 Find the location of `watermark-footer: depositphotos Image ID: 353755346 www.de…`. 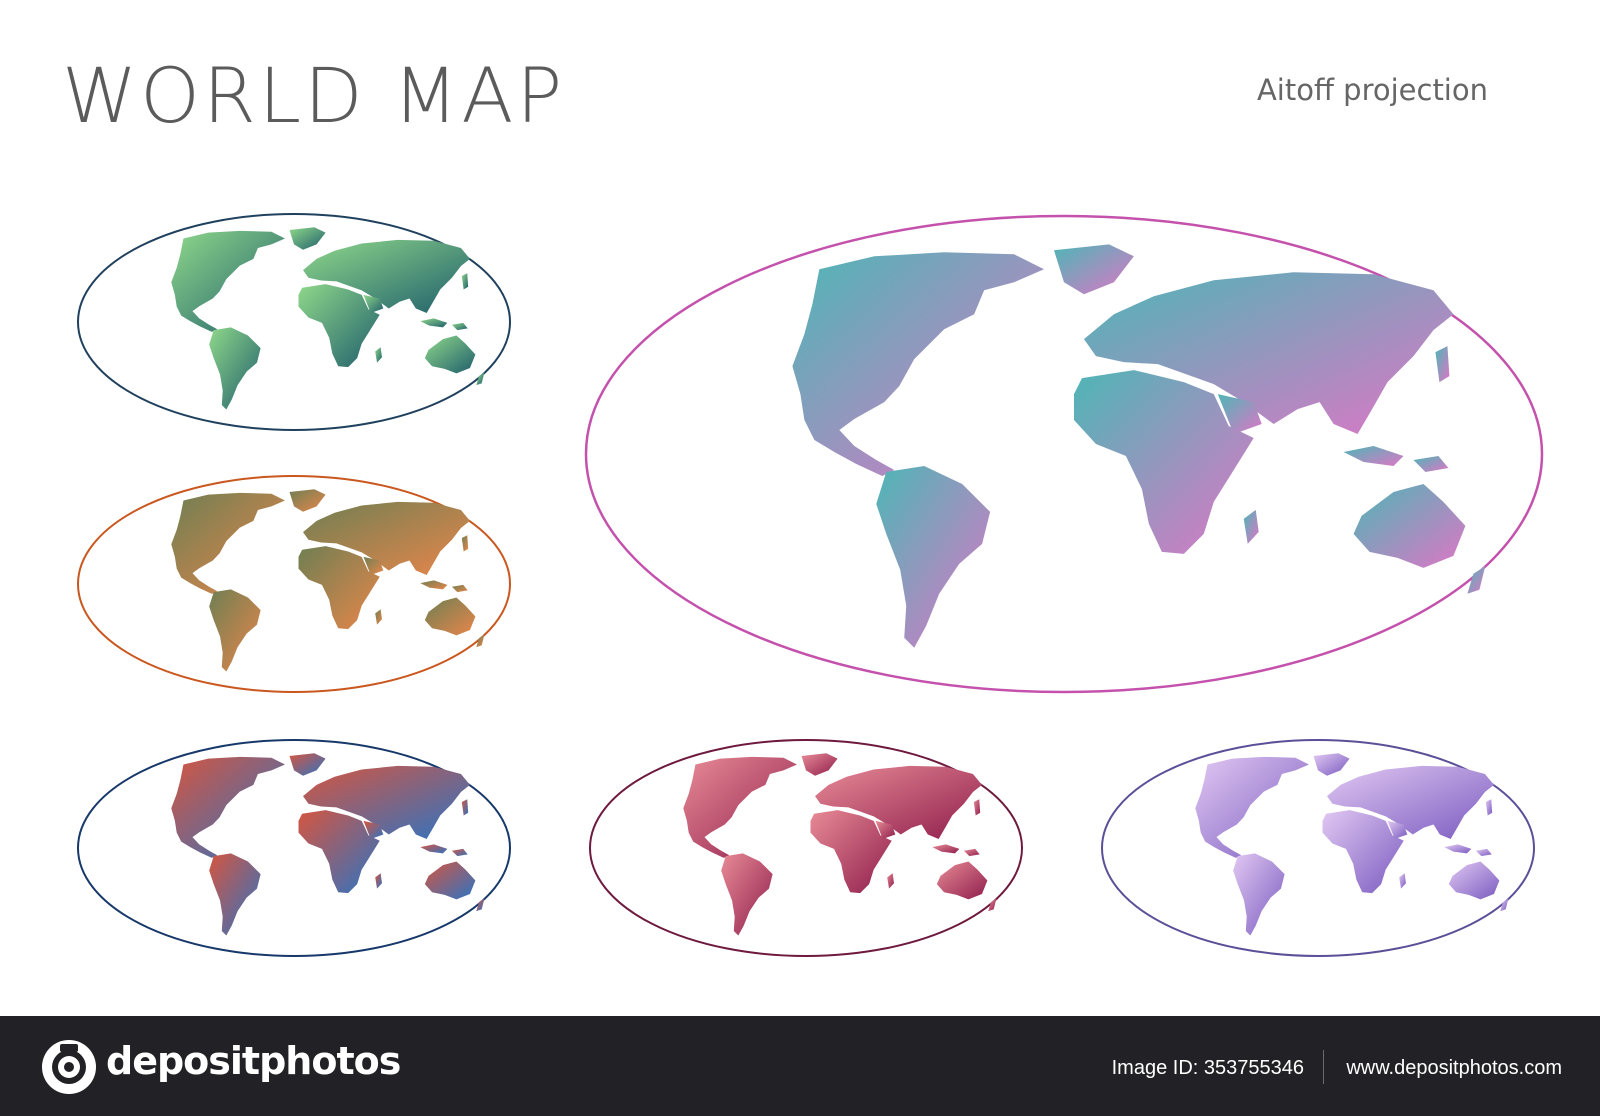

watermark-footer: depositphotos Image ID: 353755346 www.de… is located at coordinates (800, 1066).